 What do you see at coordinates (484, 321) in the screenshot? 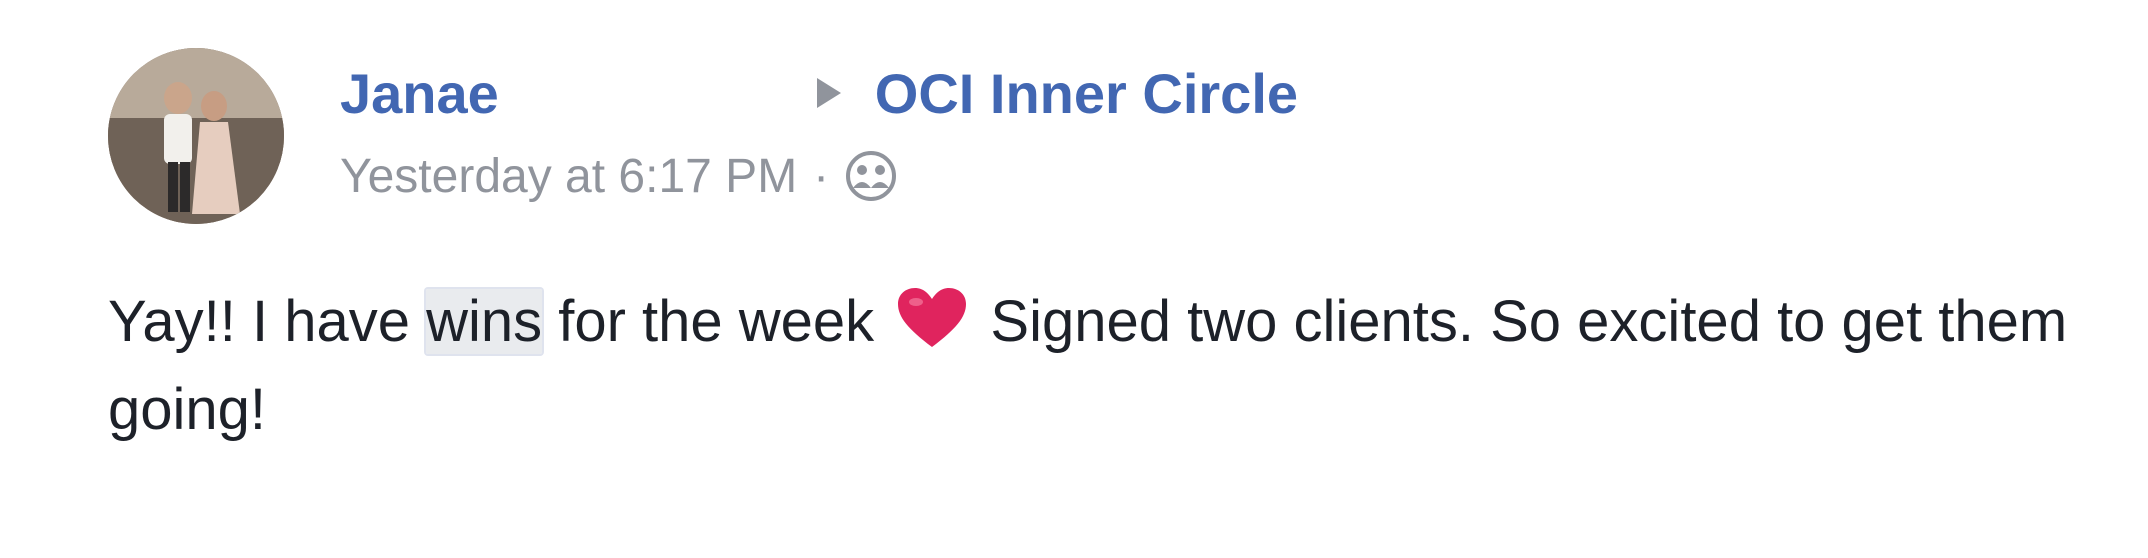
I see `highlighted-word: wins` at bounding box center [484, 321].